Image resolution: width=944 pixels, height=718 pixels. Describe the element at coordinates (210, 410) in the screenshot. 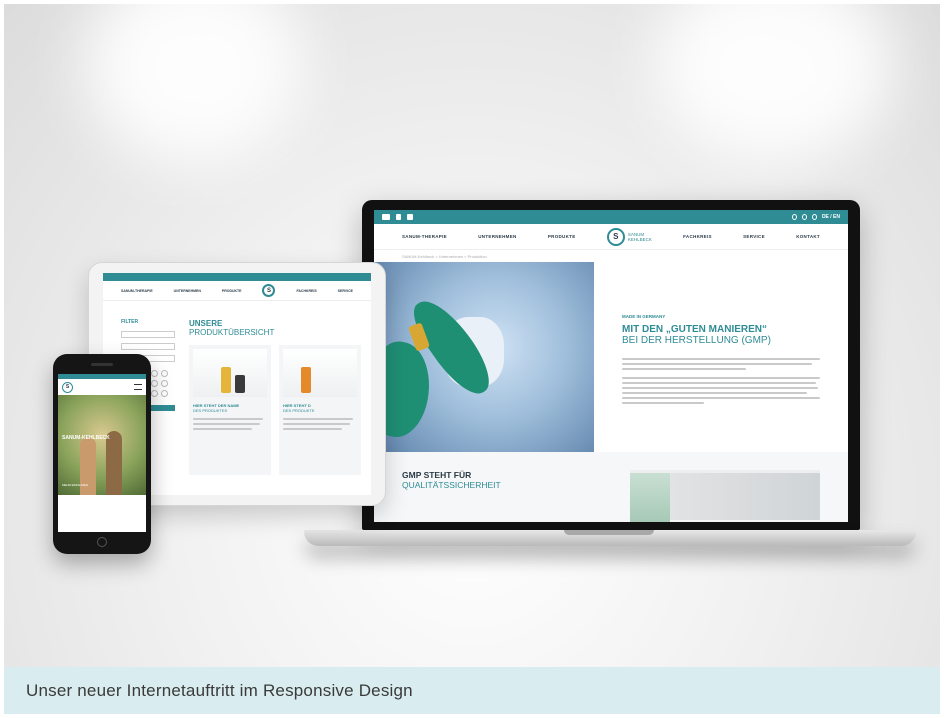

I see `product-card-subtitle: DES PRODUKTES` at that location.